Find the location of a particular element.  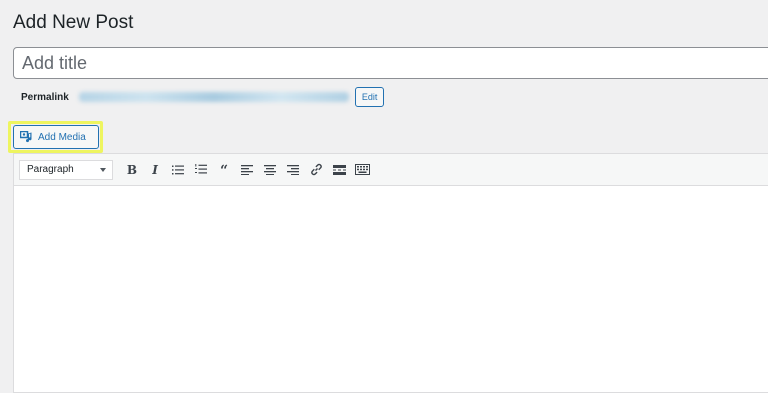

align-right-button is located at coordinates (293, 170).